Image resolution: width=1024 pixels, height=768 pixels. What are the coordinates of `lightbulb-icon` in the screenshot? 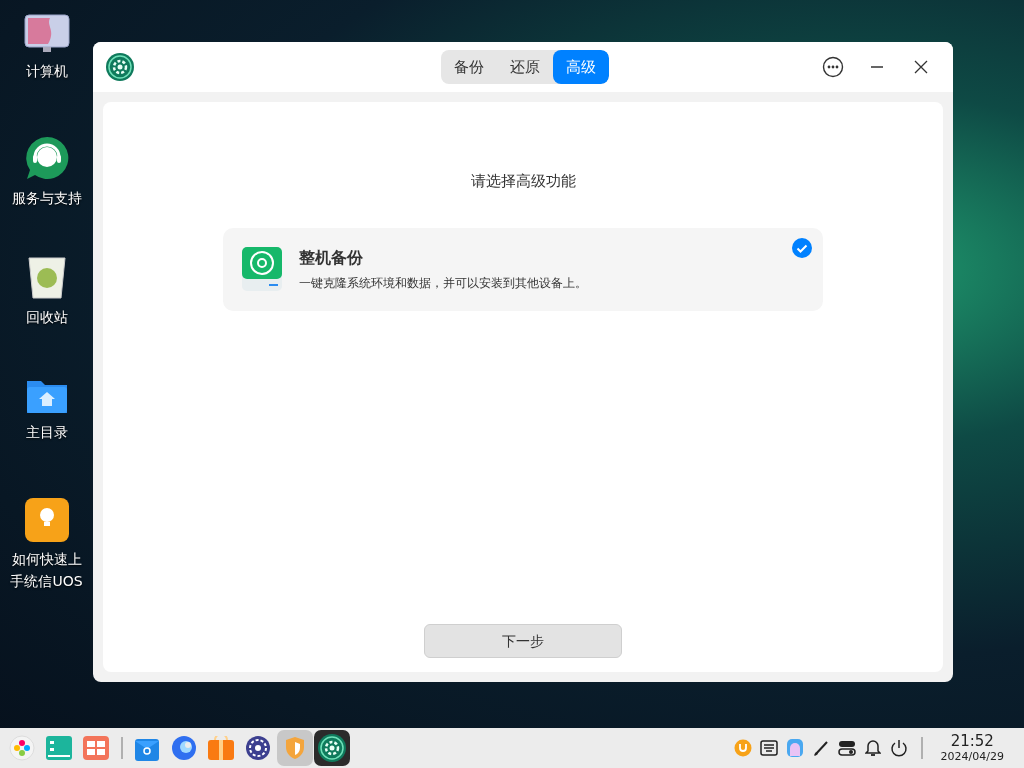 It's located at (46, 520).